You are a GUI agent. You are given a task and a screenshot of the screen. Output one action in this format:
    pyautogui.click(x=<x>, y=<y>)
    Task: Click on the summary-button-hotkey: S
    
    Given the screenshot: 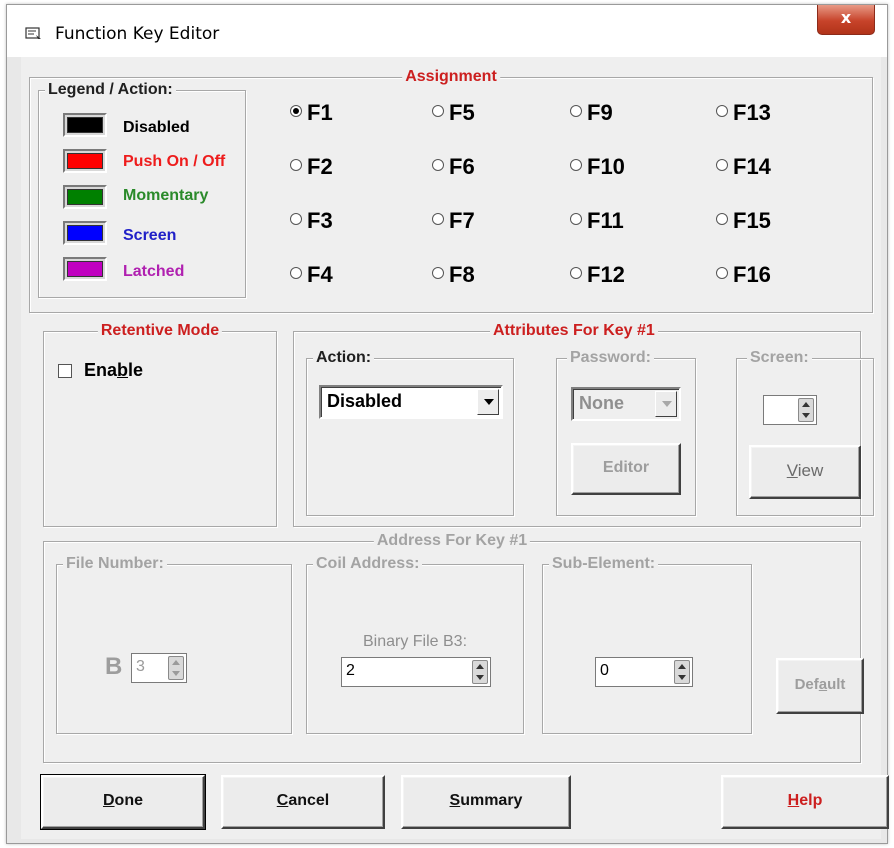 What is the action you would take?
    pyautogui.click(x=455, y=800)
    